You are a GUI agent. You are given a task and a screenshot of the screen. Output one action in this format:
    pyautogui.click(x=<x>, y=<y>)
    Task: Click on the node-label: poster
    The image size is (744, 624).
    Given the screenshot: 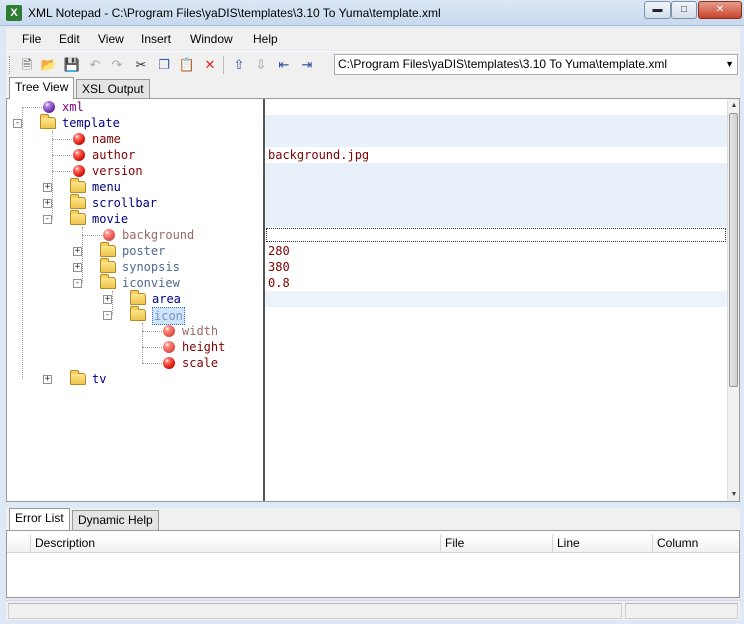 What is the action you would take?
    pyautogui.click(x=144, y=251)
    